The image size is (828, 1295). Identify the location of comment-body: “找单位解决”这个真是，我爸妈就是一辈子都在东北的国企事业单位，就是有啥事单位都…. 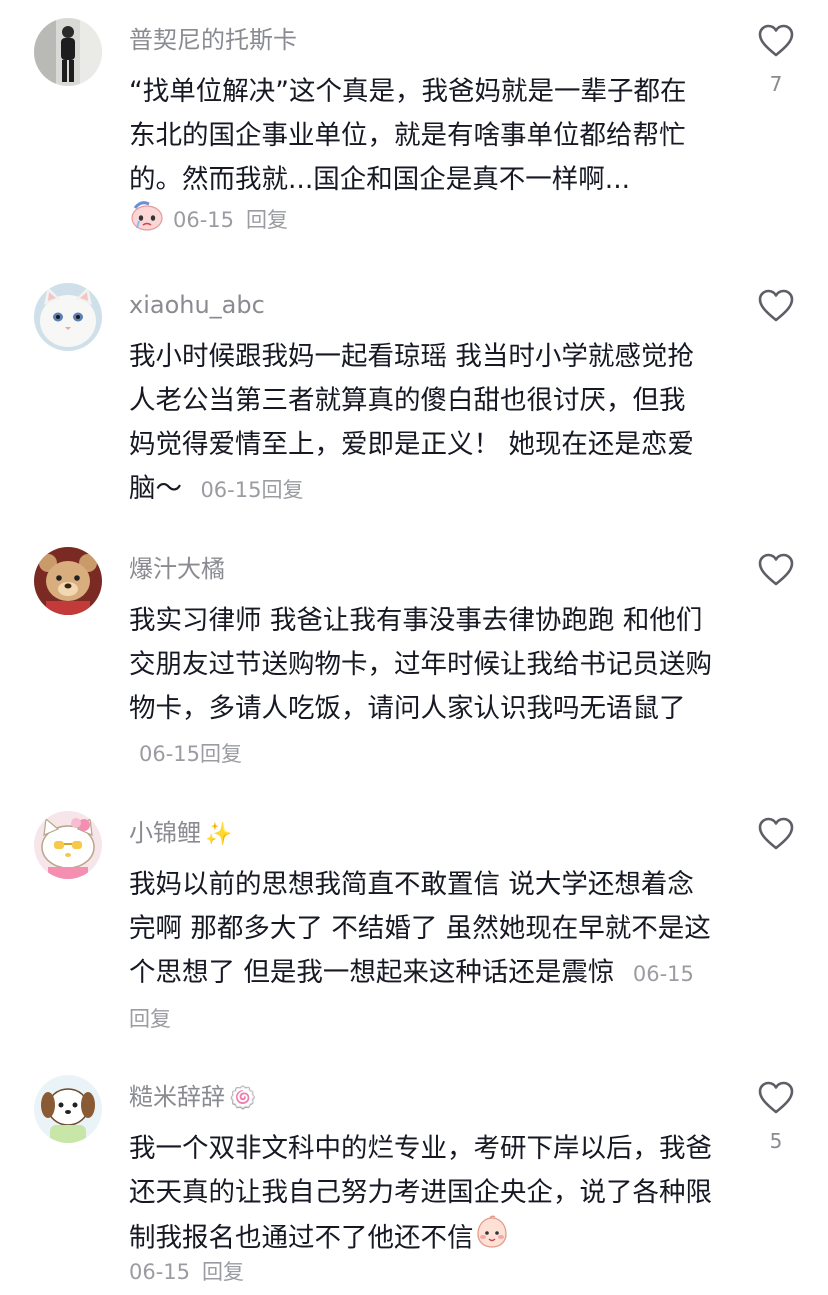
(408, 135).